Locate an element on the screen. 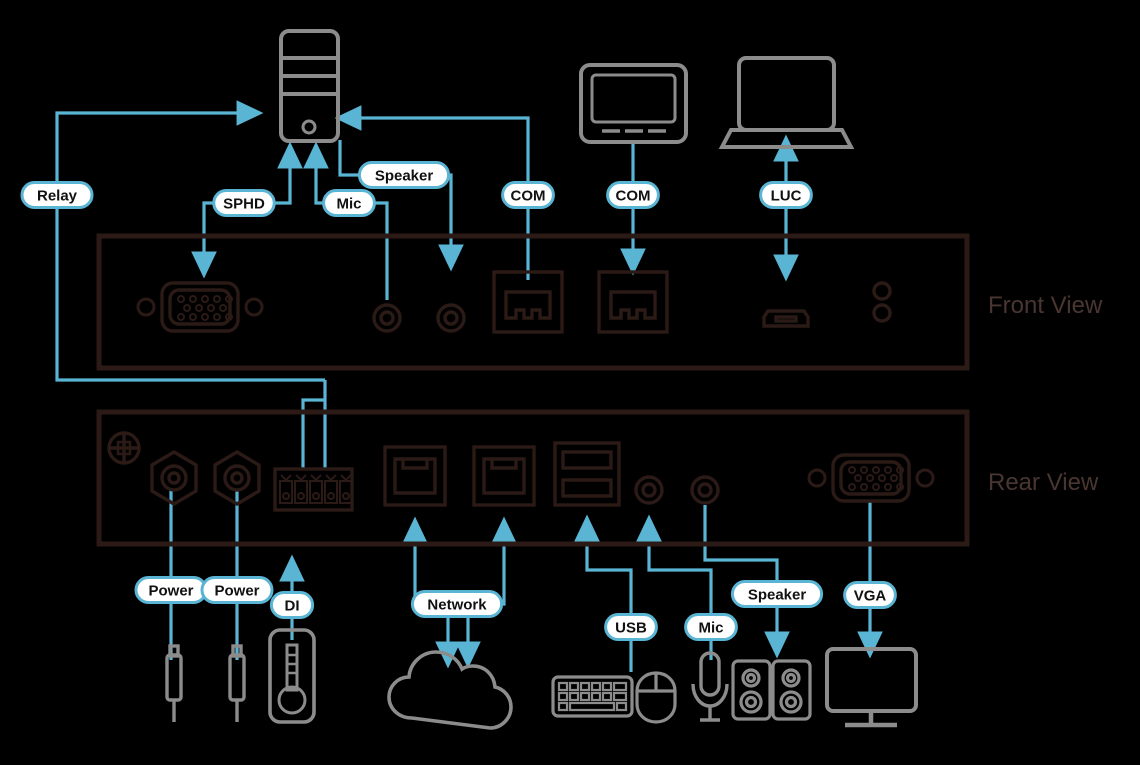 The height and width of the screenshot is (765, 1140). badge-label: SPHD is located at coordinates (244, 204).